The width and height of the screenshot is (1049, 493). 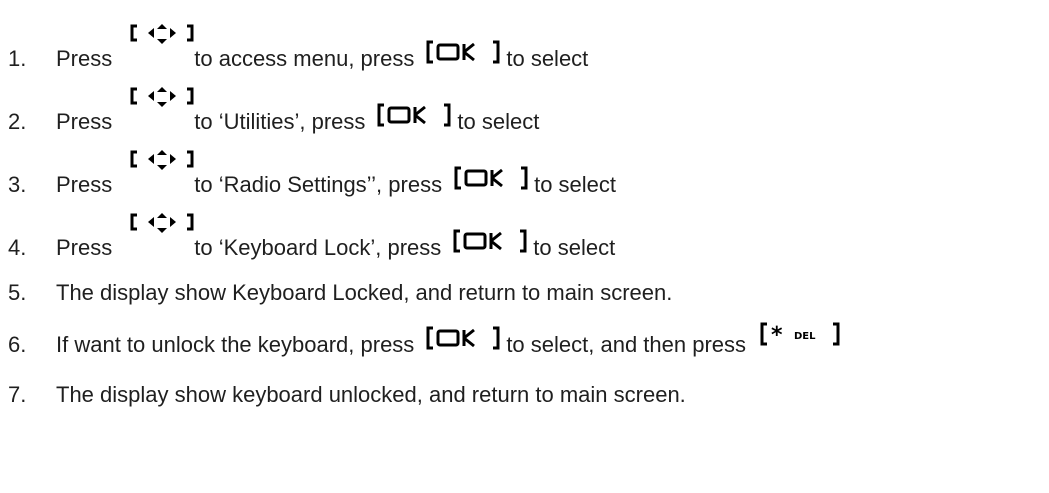 I want to click on step-text: If want to unlock the keyboard, press, so click(x=235, y=344).